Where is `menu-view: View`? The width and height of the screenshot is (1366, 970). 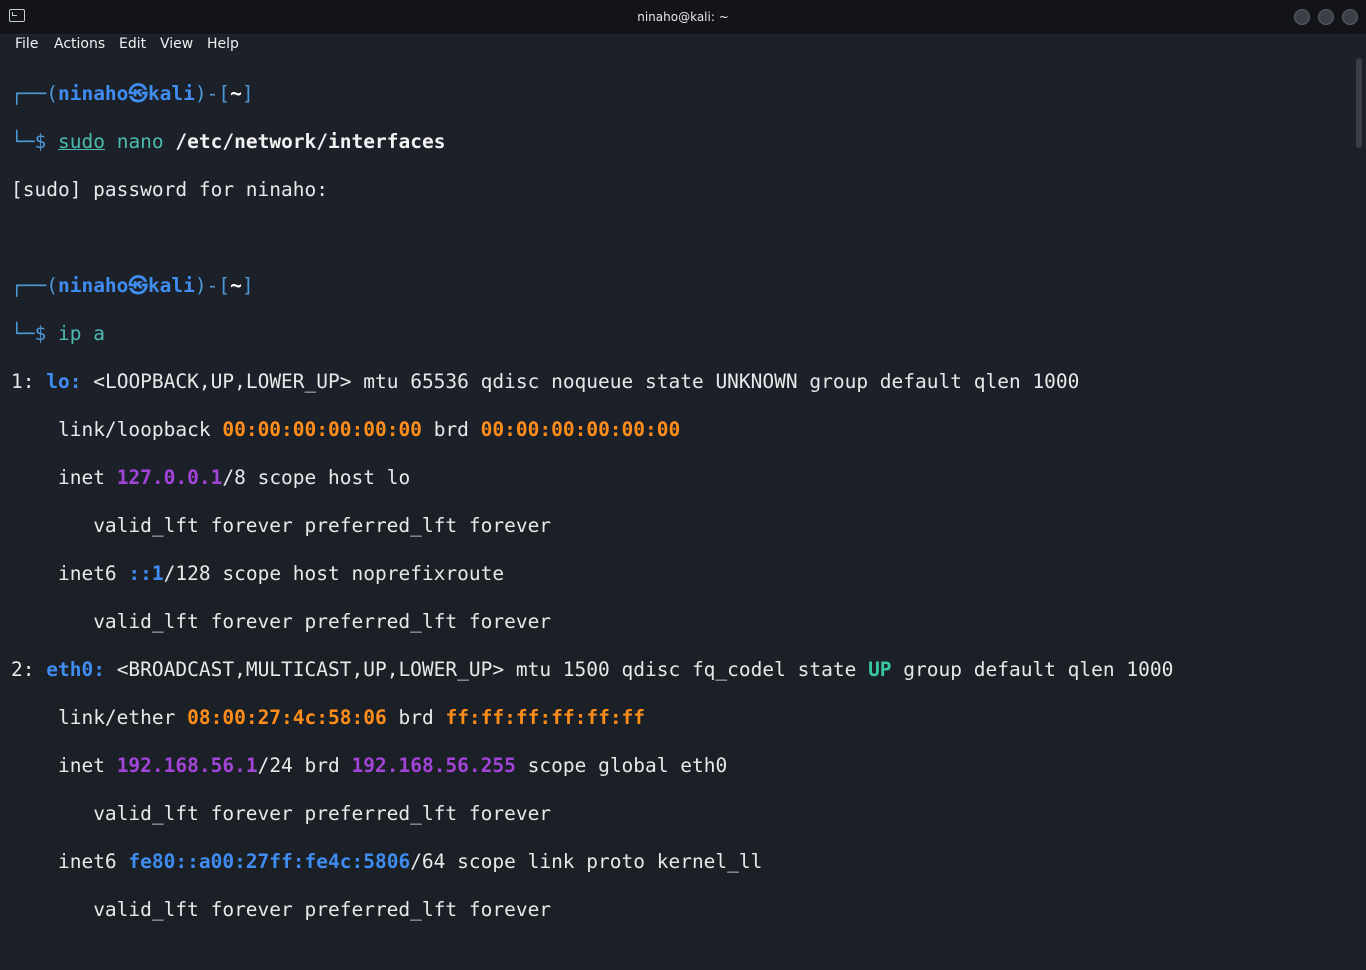
menu-view: View is located at coordinates (176, 44).